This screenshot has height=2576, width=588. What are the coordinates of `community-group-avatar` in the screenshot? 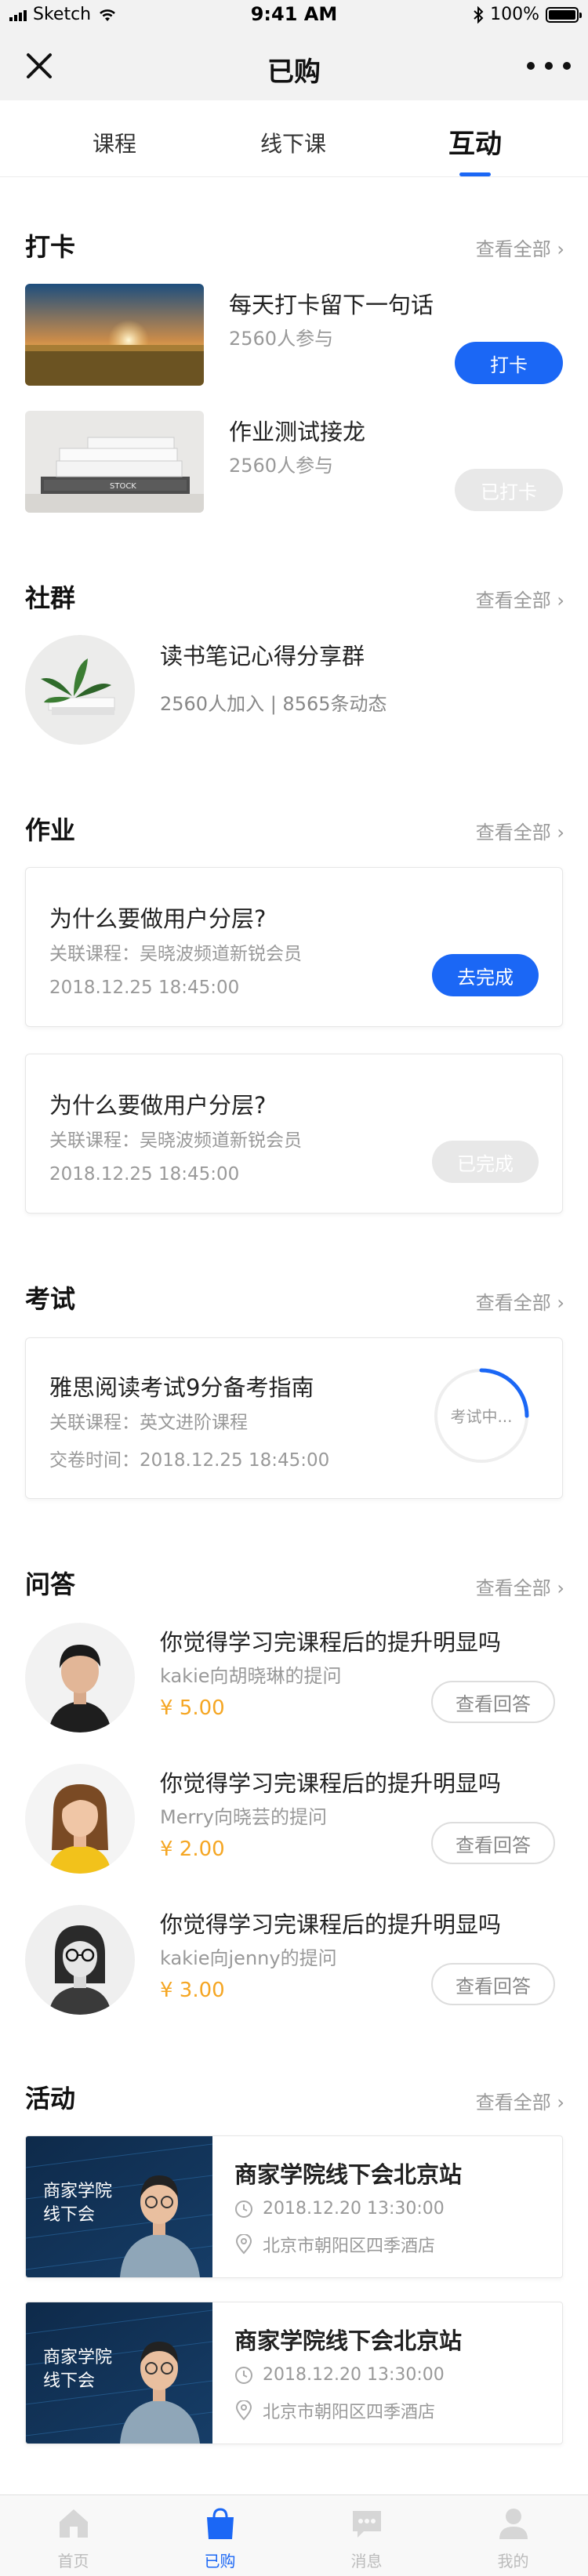 It's located at (80, 690).